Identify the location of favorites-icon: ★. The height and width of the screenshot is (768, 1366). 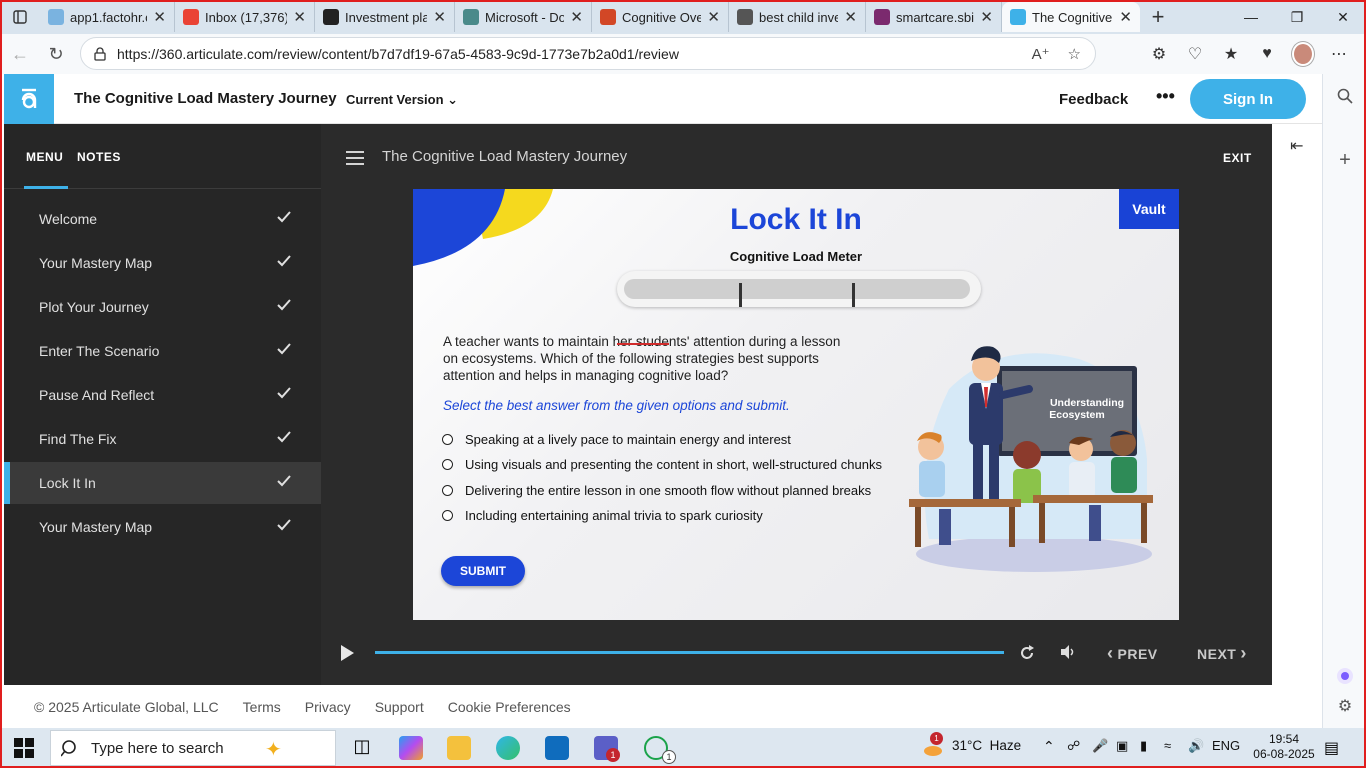
(1231, 54).